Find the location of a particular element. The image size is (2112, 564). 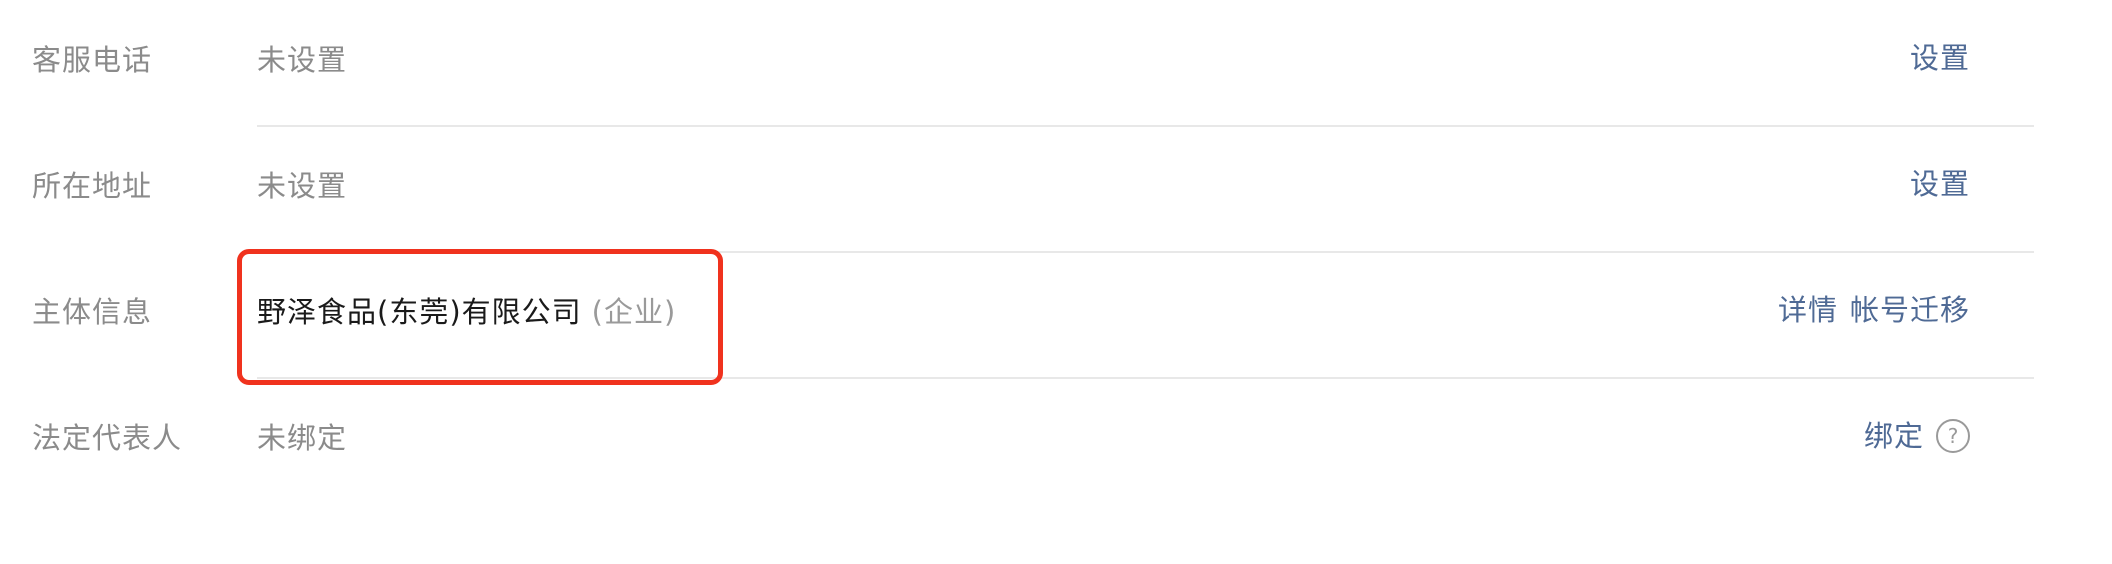

customer-phone-value: 未设置 is located at coordinates (302, 60).